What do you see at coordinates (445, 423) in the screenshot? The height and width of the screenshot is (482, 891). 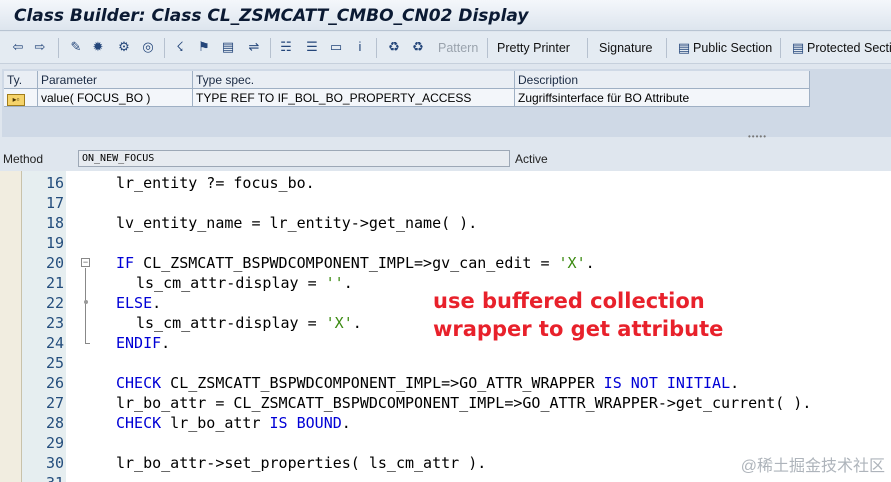 I see `code-line: 28 CHECK lr_bo_attr IS BOUND.` at bounding box center [445, 423].